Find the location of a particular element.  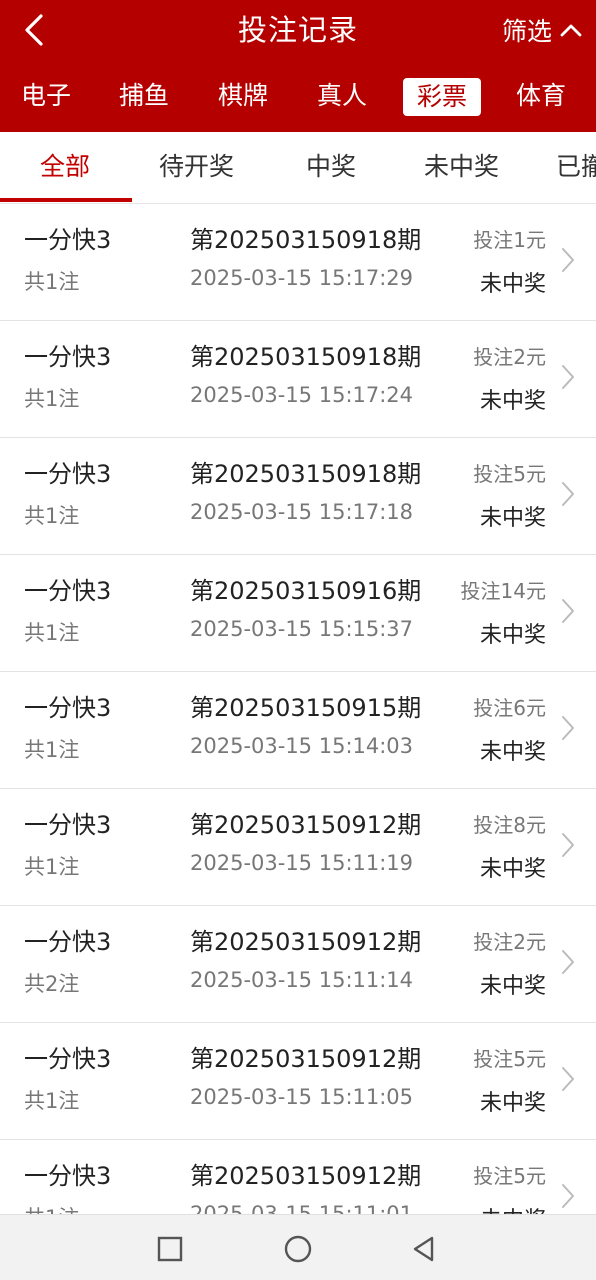

bet-amount: 投注6元 is located at coordinates (509, 708).